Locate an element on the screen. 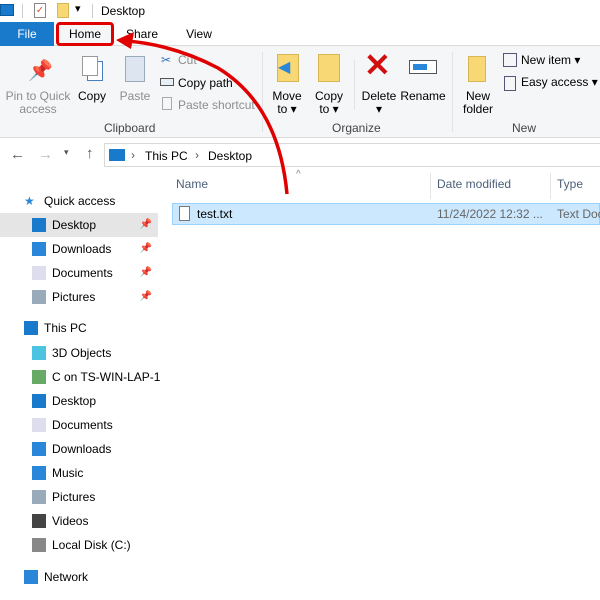 The image size is (600, 600). annotation-arrow is located at coordinates (202, 113).